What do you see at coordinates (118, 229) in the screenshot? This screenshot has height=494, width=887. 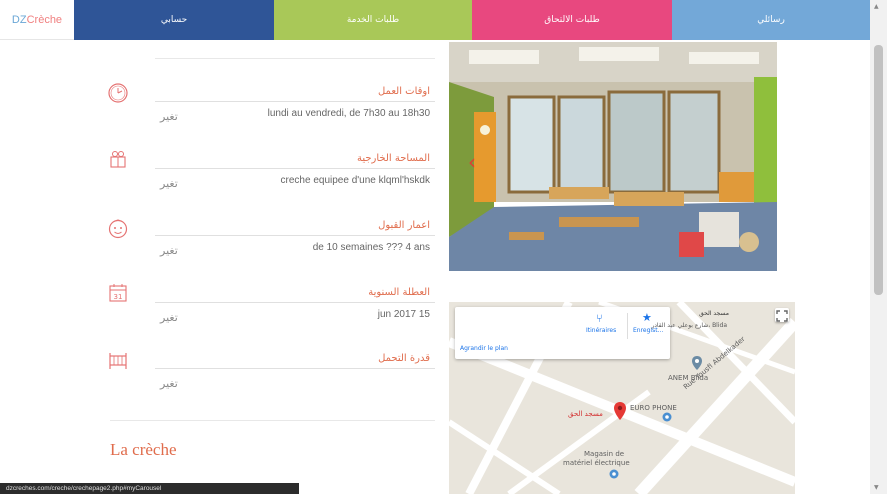 I see `baby-face-icon` at bounding box center [118, 229].